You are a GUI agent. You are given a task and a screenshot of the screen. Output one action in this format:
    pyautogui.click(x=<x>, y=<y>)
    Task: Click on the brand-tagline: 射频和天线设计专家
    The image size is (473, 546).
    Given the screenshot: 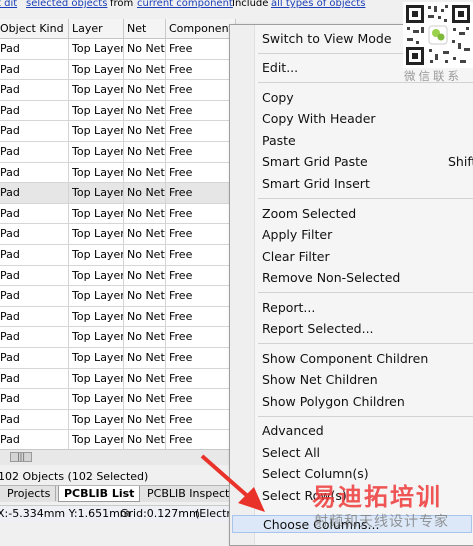 What is the action you would take?
    pyautogui.click(x=381, y=522)
    